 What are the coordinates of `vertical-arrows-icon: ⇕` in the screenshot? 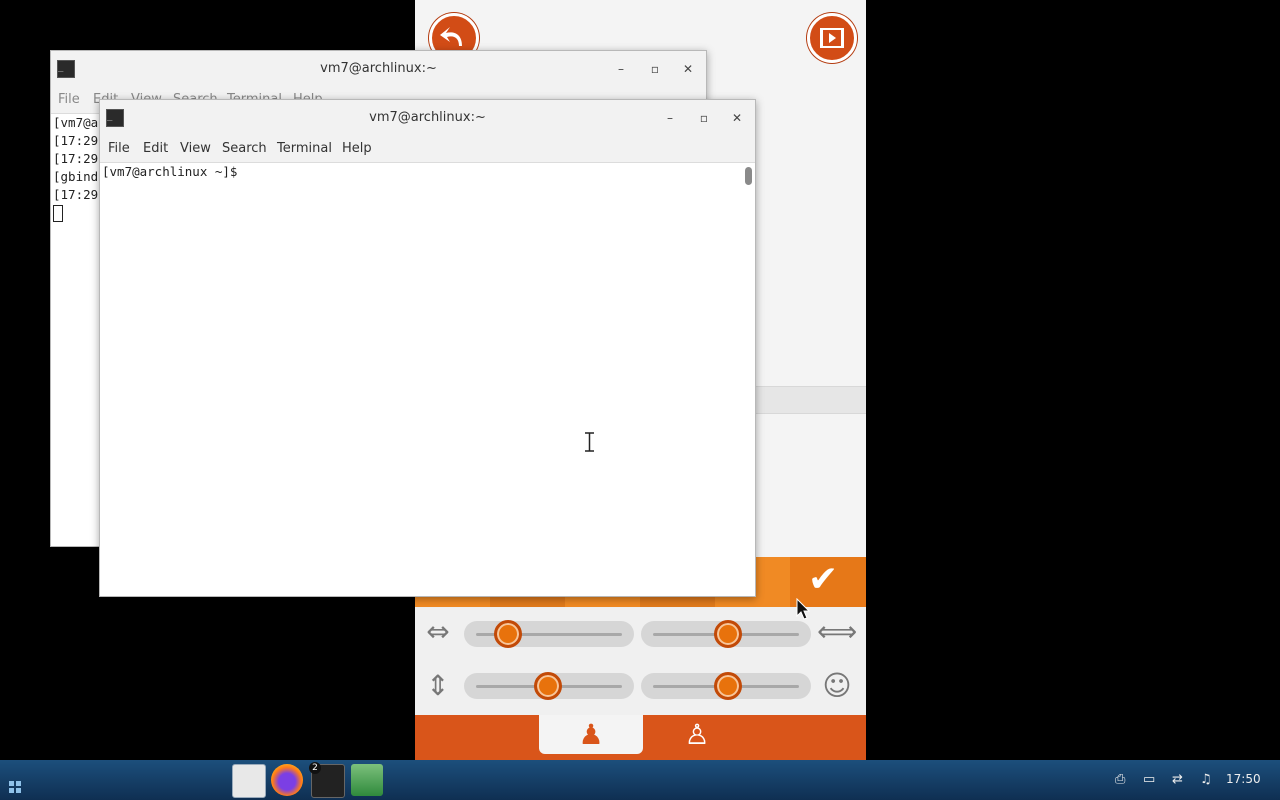 It's located at (438, 685).